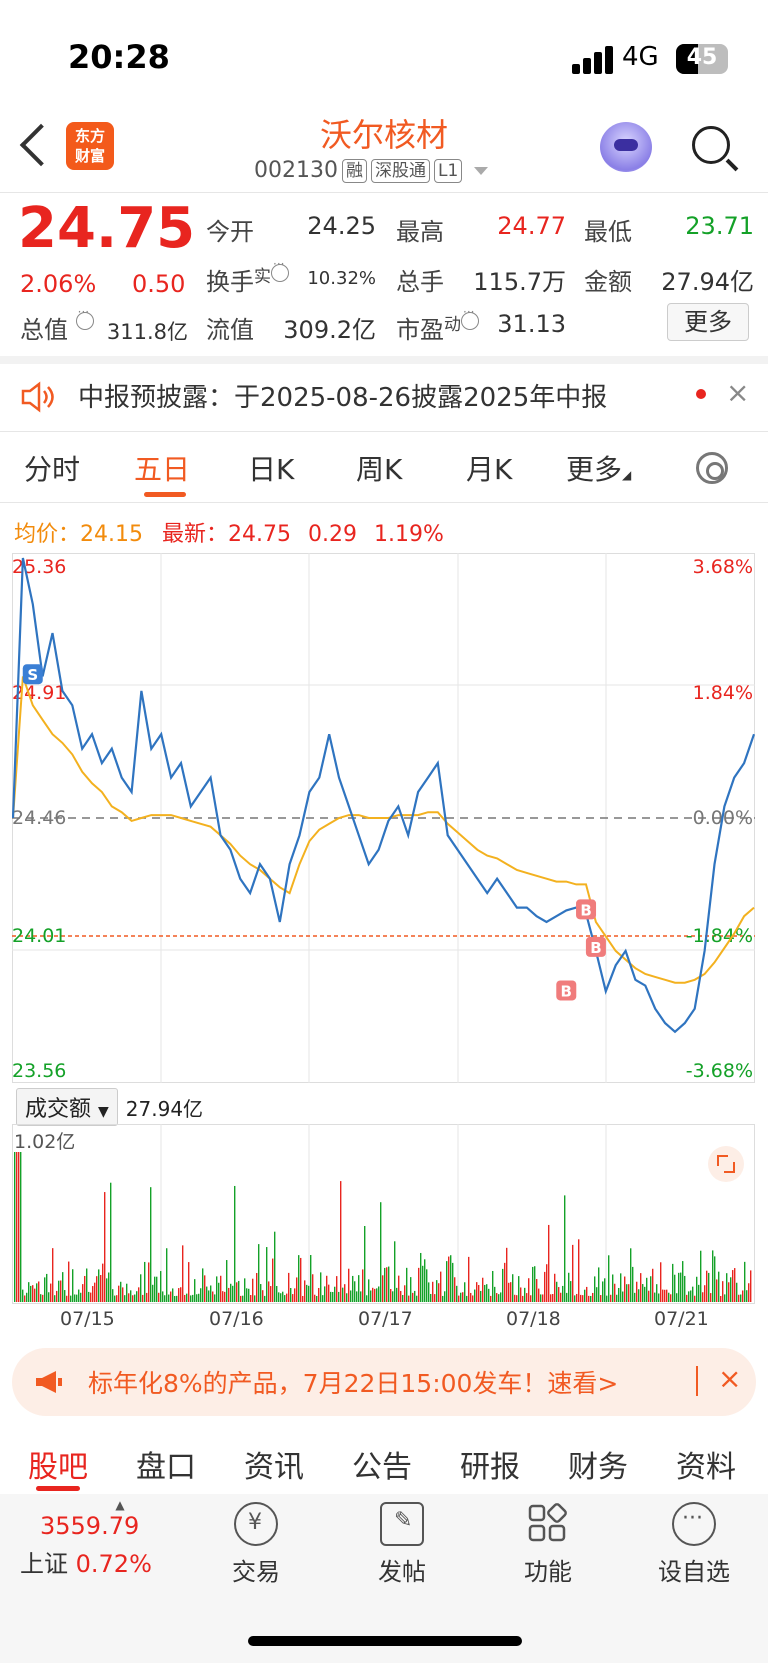  Describe the element at coordinates (711, 145) in the screenshot. I see `search-icon` at that location.